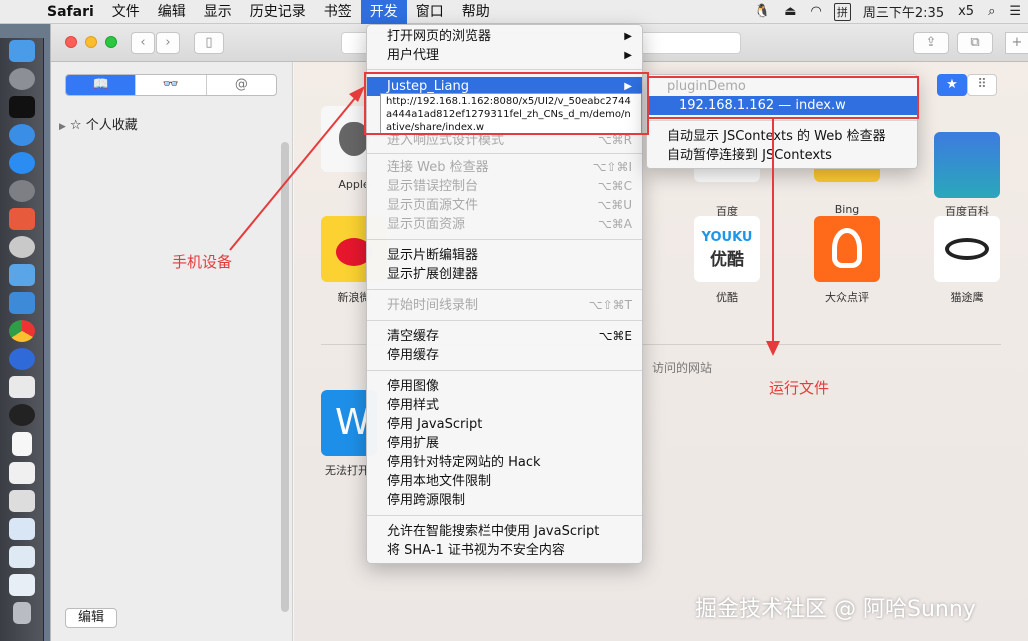  Describe the element at coordinates (782, 155) in the screenshot. I see `submenu-item-auto-pause: 自动暂停连接到 JSContexts` at that location.